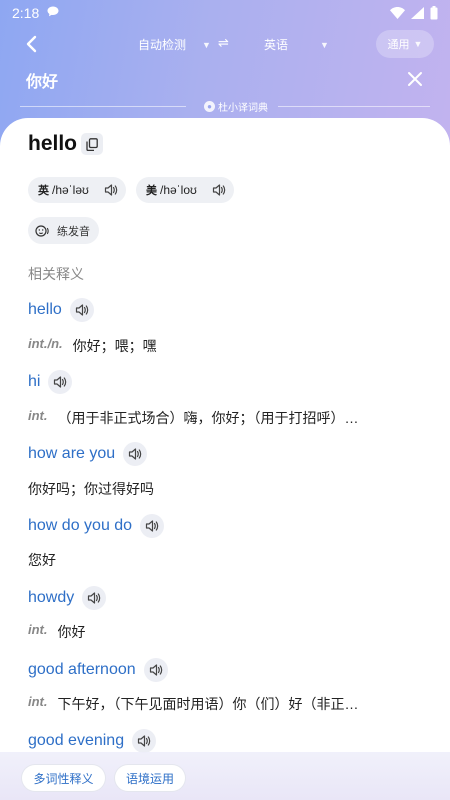 The width and height of the screenshot is (450, 800). What do you see at coordinates (32, 44) in the screenshot?
I see `back-arrow-icon` at bounding box center [32, 44].